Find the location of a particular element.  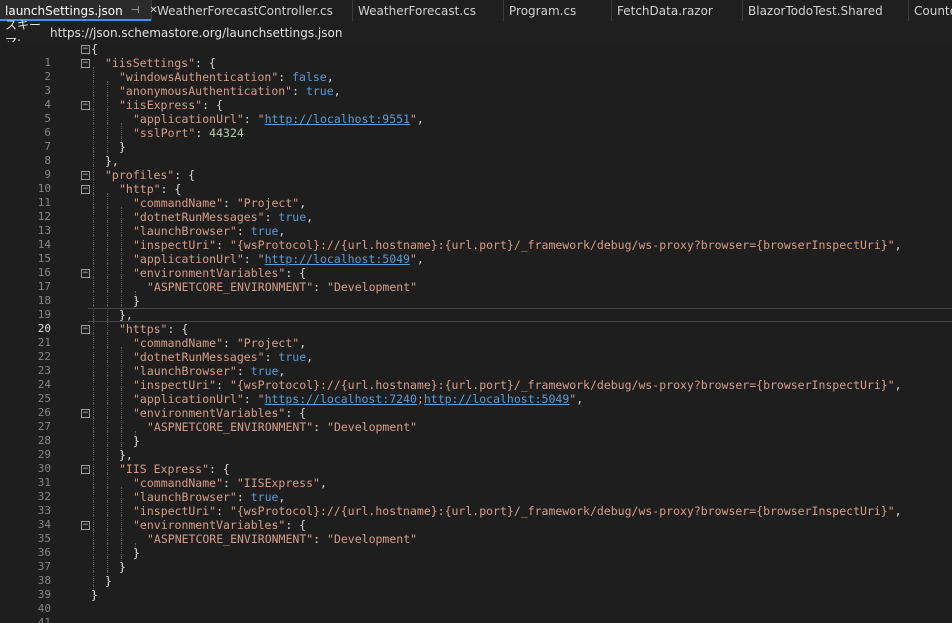

code-line: 22 "commandName": "Project", is located at coordinates (476, 349).